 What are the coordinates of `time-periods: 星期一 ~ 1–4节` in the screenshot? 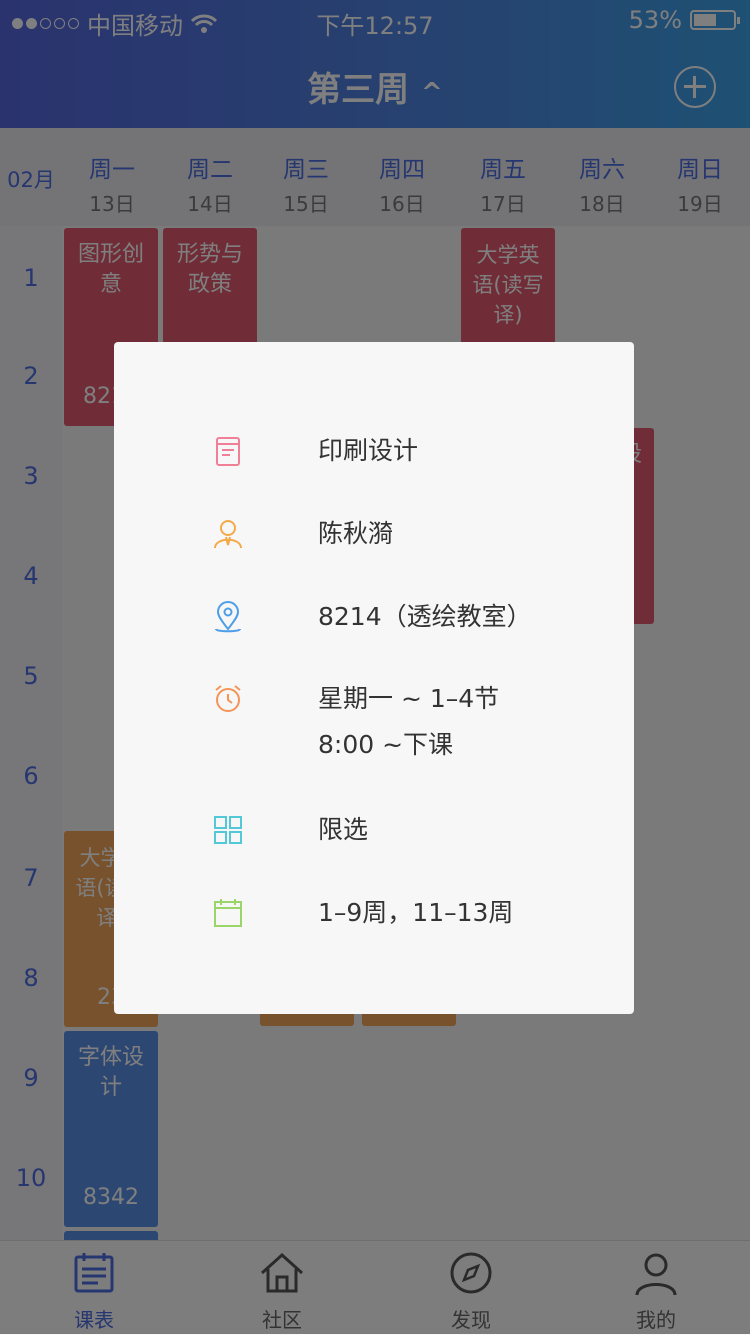 It's located at (409, 698).